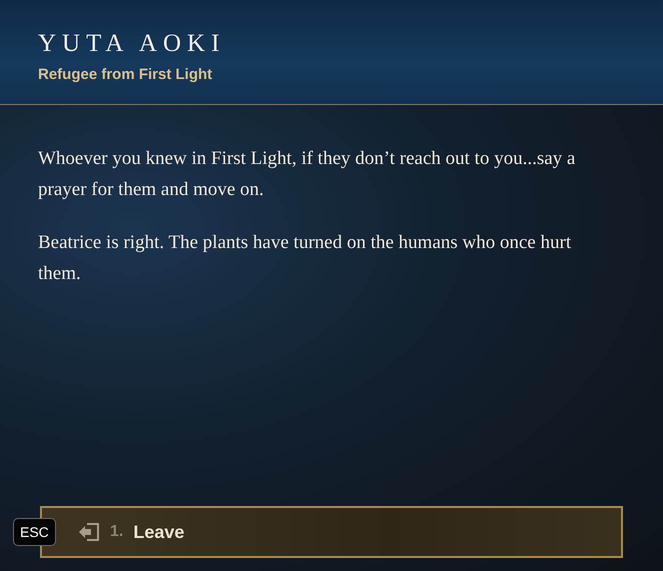 The image size is (663, 571). Describe the element at coordinates (125, 74) in the screenshot. I see `speaker-title: Refugee from First Light` at that location.